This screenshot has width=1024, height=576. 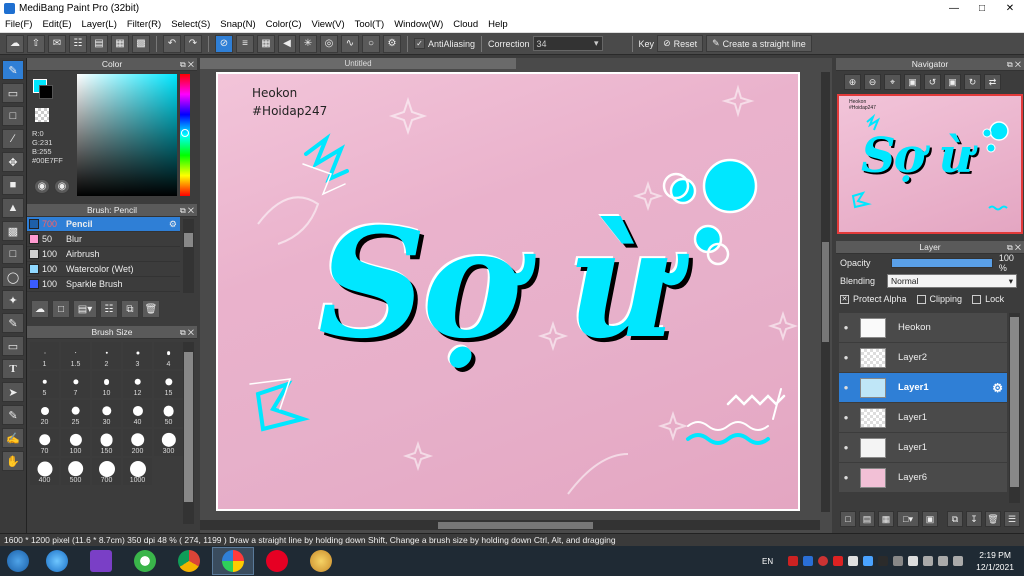 What do you see at coordinates (418, 24) in the screenshot?
I see `menu-window: Window(W)` at bounding box center [418, 24].